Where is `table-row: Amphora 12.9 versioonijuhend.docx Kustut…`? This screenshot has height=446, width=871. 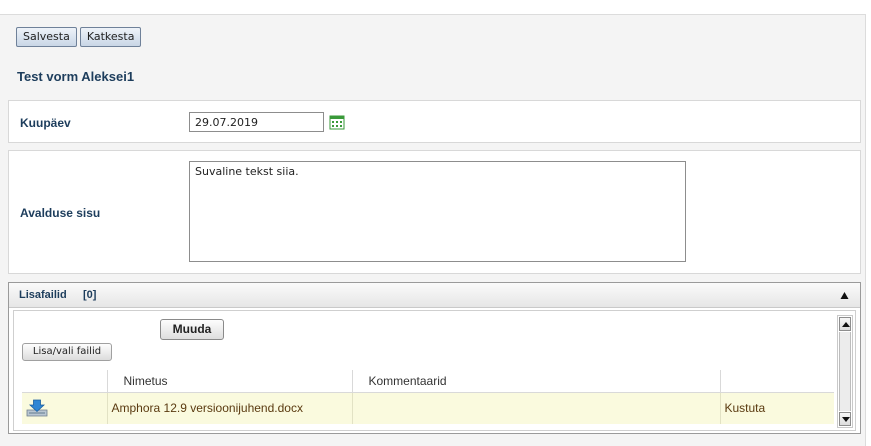 table-row: Amphora 12.9 versioonijuhend.docx Kustut… is located at coordinates (428, 408).